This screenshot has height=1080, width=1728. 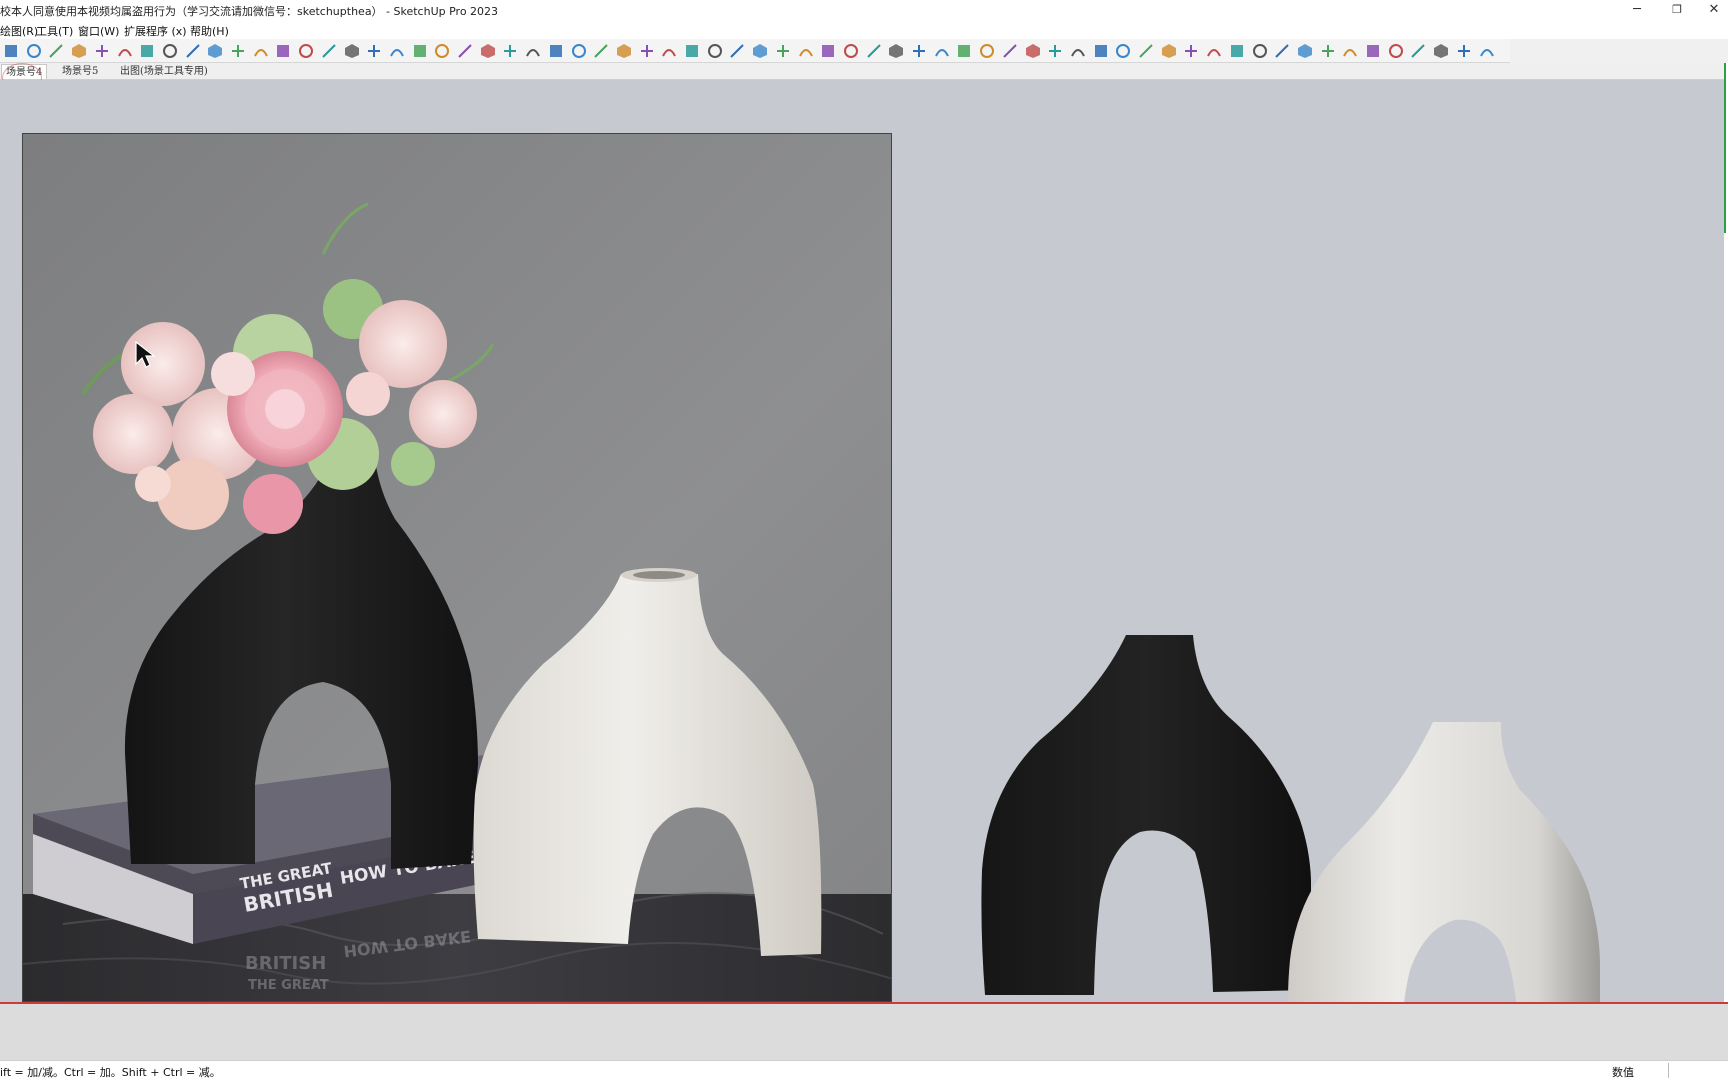 I want to click on menu-draw: 绘图(R), so click(x=19, y=31).